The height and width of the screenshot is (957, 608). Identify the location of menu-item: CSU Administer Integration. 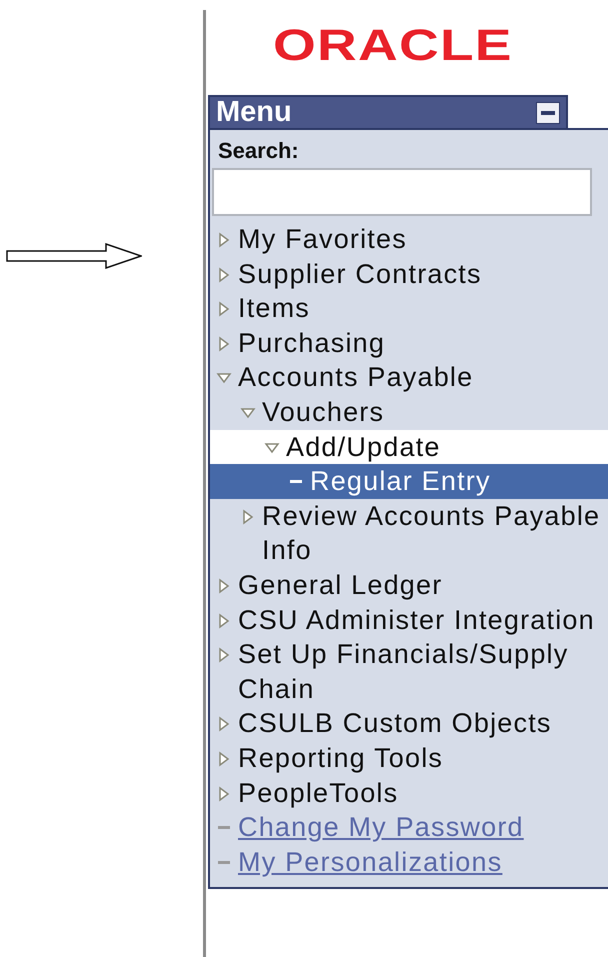
(409, 620).